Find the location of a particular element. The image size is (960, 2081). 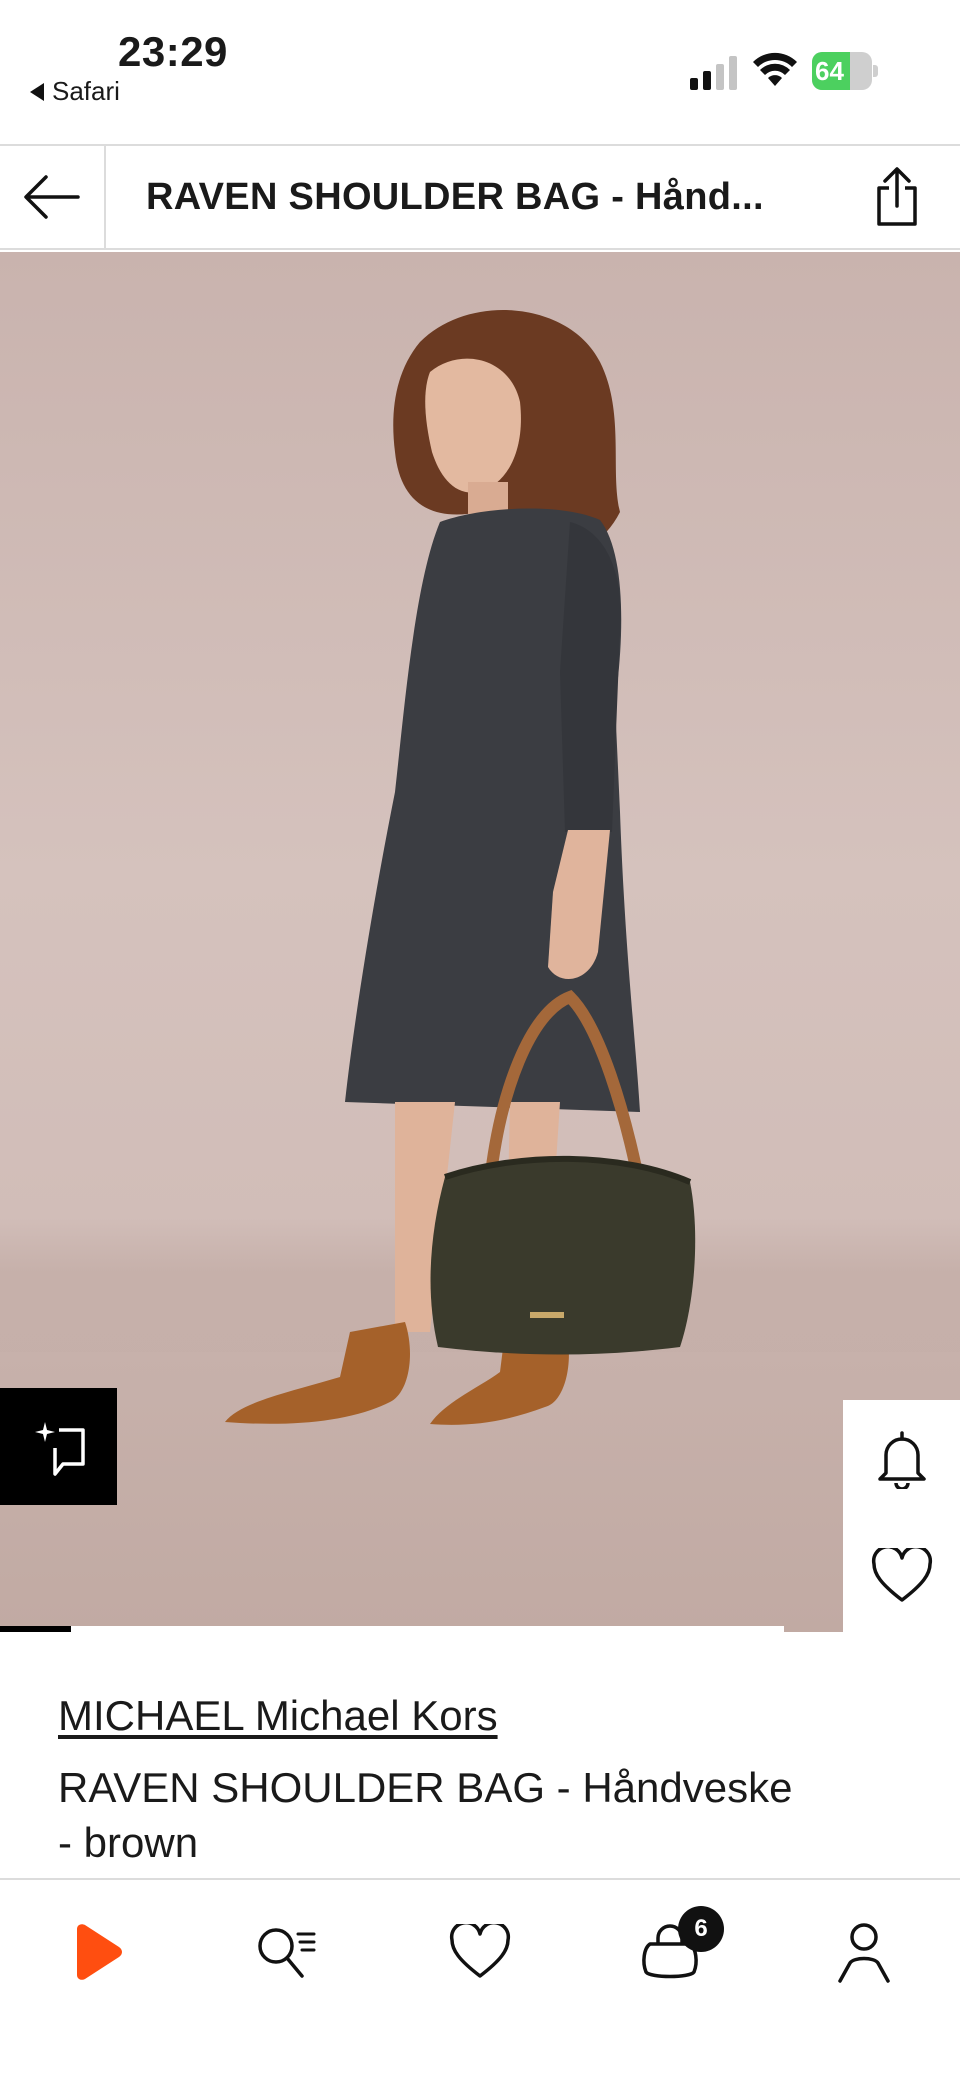

visual-search-button is located at coordinates (58, 1446).